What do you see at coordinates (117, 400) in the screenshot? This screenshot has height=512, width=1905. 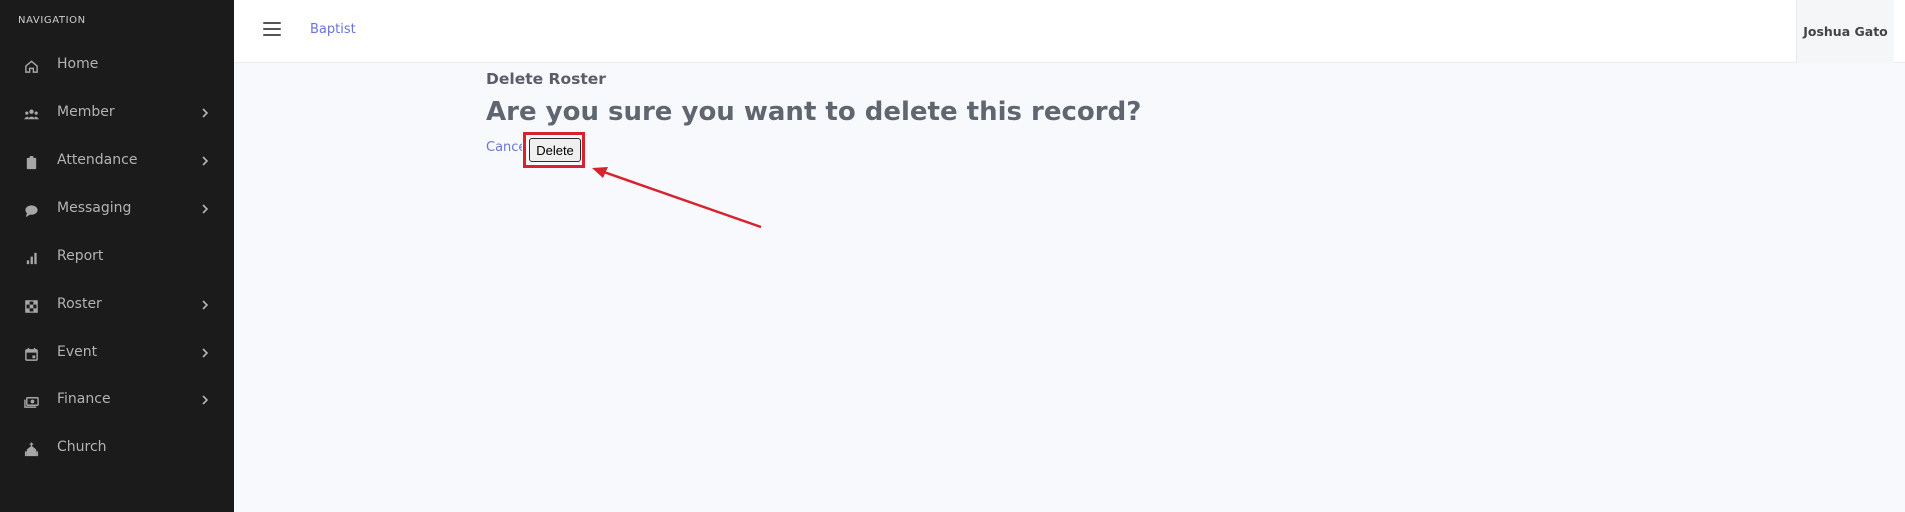 I see `sidebar-item-finance: Finance` at bounding box center [117, 400].